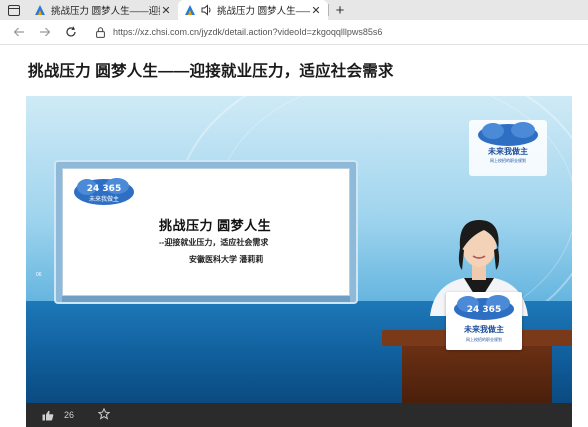 The height and width of the screenshot is (427, 588). What do you see at coordinates (508, 134) in the screenshot?
I see `cloud-logo-icon` at bounding box center [508, 134].